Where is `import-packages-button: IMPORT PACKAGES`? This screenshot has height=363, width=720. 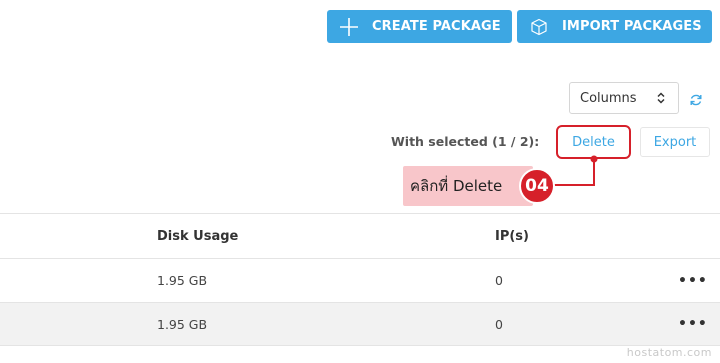 import-packages-button: IMPORT PACKAGES is located at coordinates (614, 26).